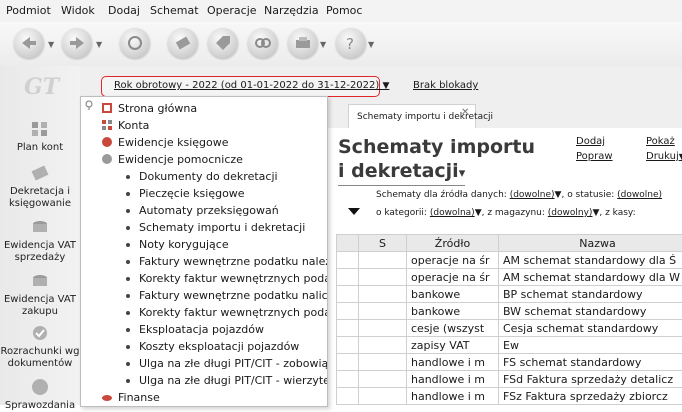  I want to click on column-header-s: S, so click(383, 243).